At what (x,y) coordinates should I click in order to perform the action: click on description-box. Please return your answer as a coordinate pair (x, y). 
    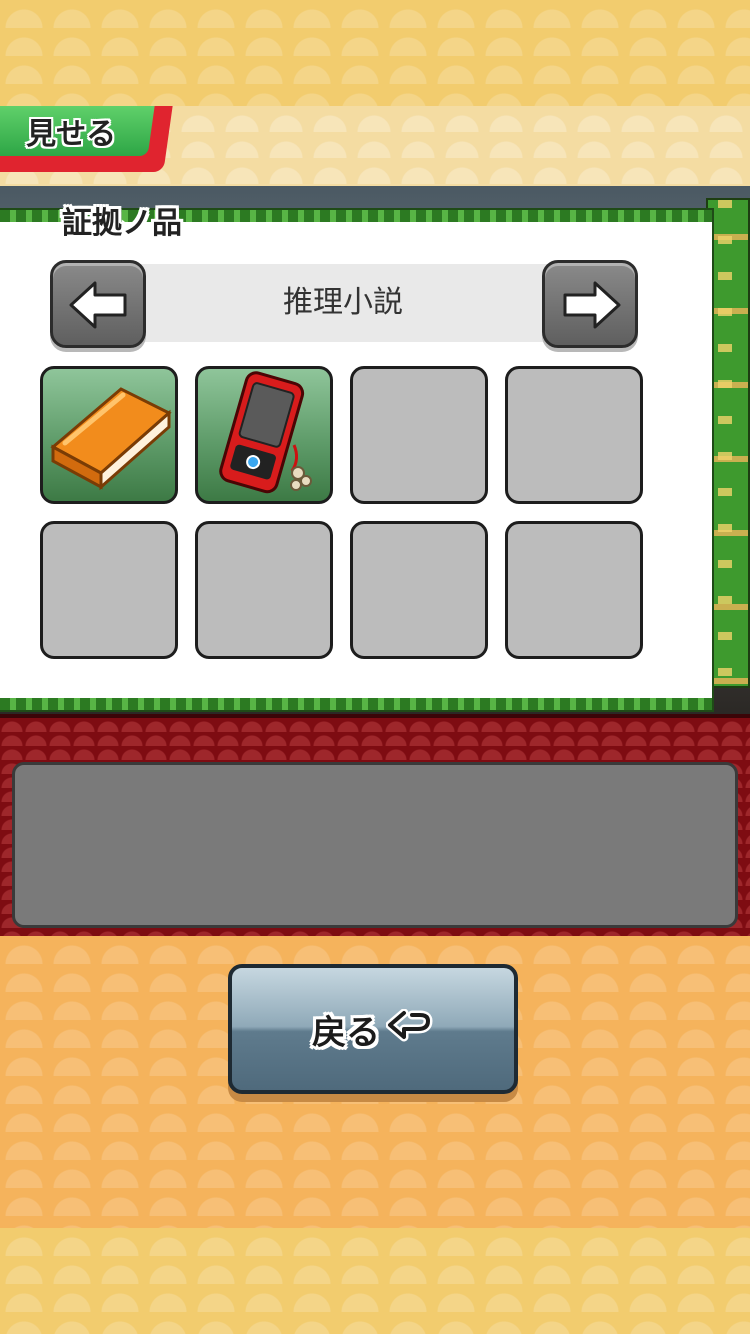
    Looking at the image, I should click on (375, 845).